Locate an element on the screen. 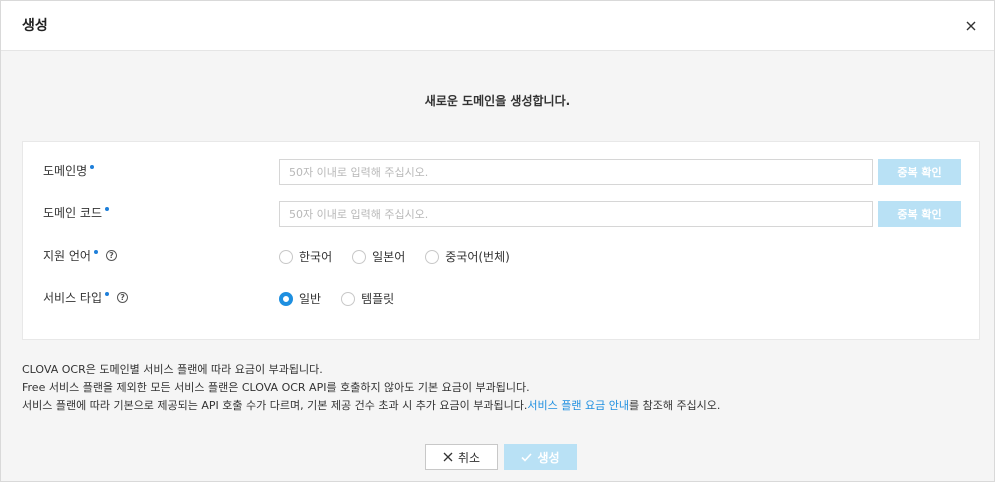  radio-label: 중국어(번체) is located at coordinates (477, 257).